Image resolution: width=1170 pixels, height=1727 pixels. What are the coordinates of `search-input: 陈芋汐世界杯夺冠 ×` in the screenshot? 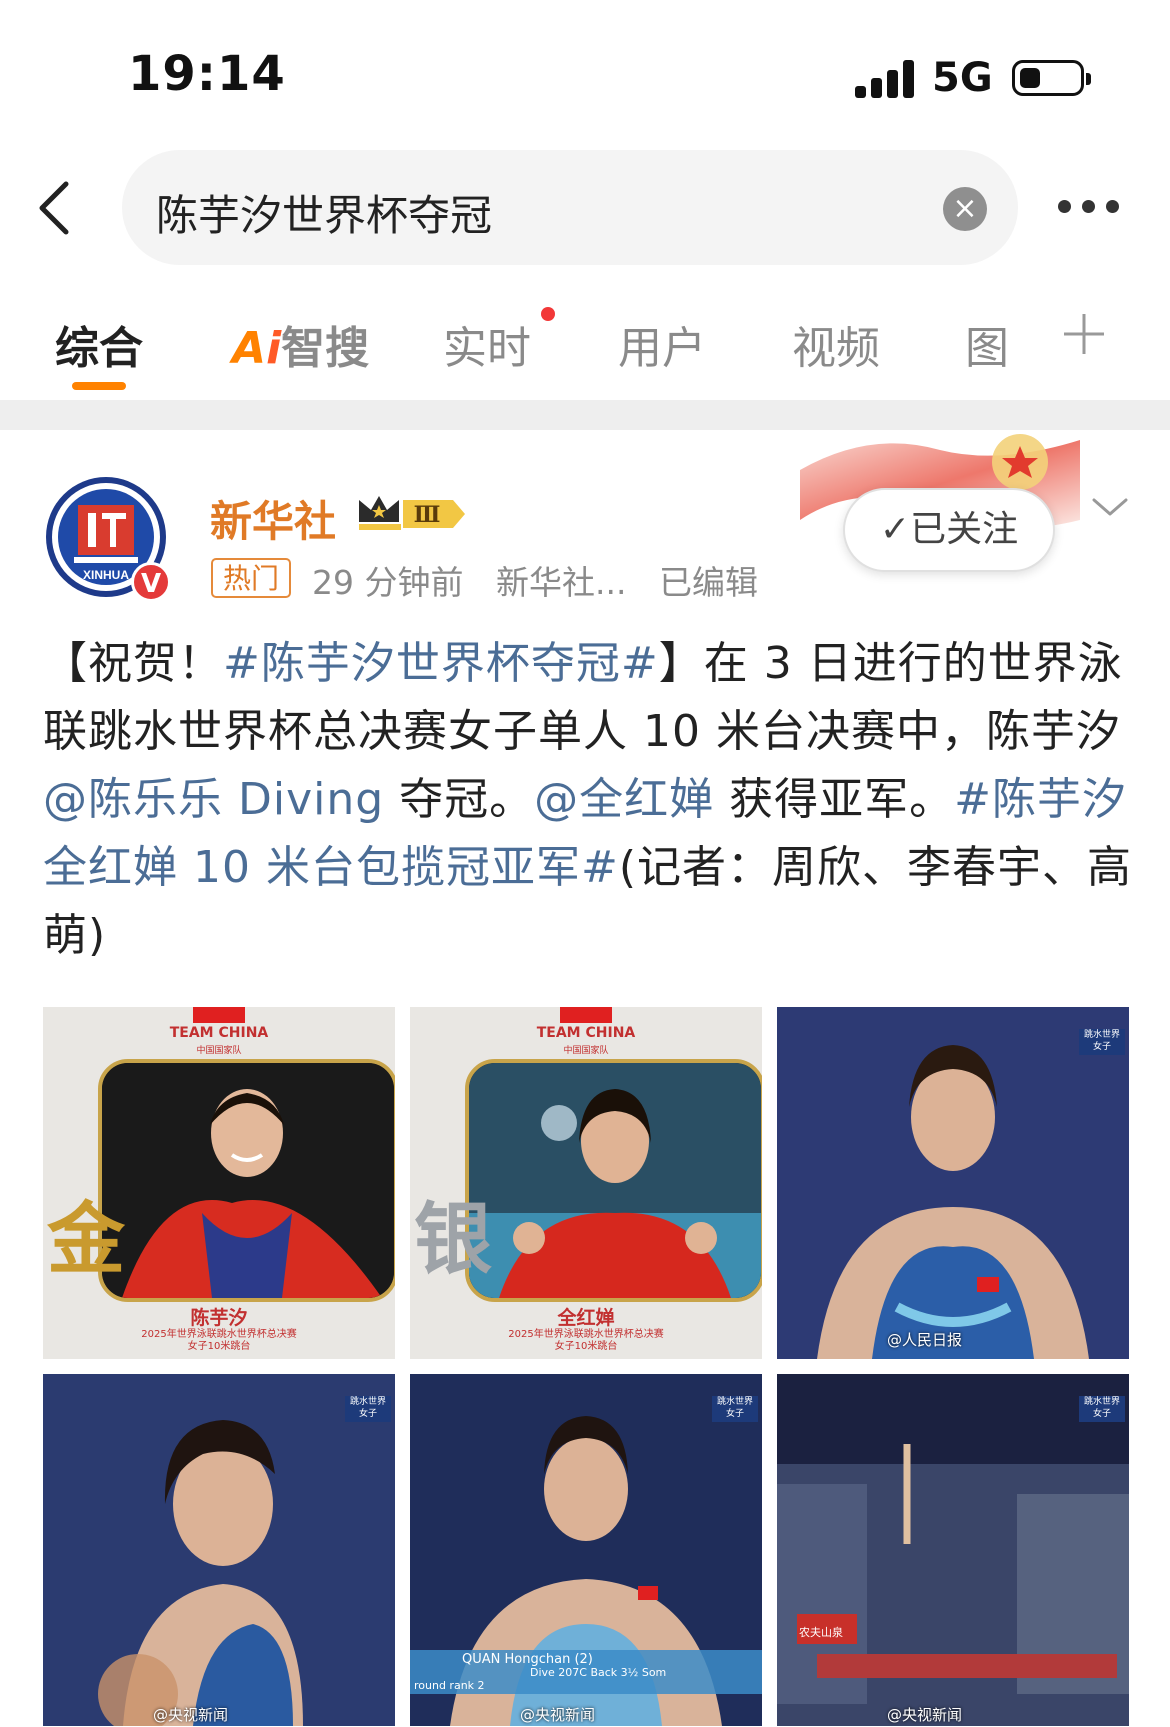 It's located at (570, 207).